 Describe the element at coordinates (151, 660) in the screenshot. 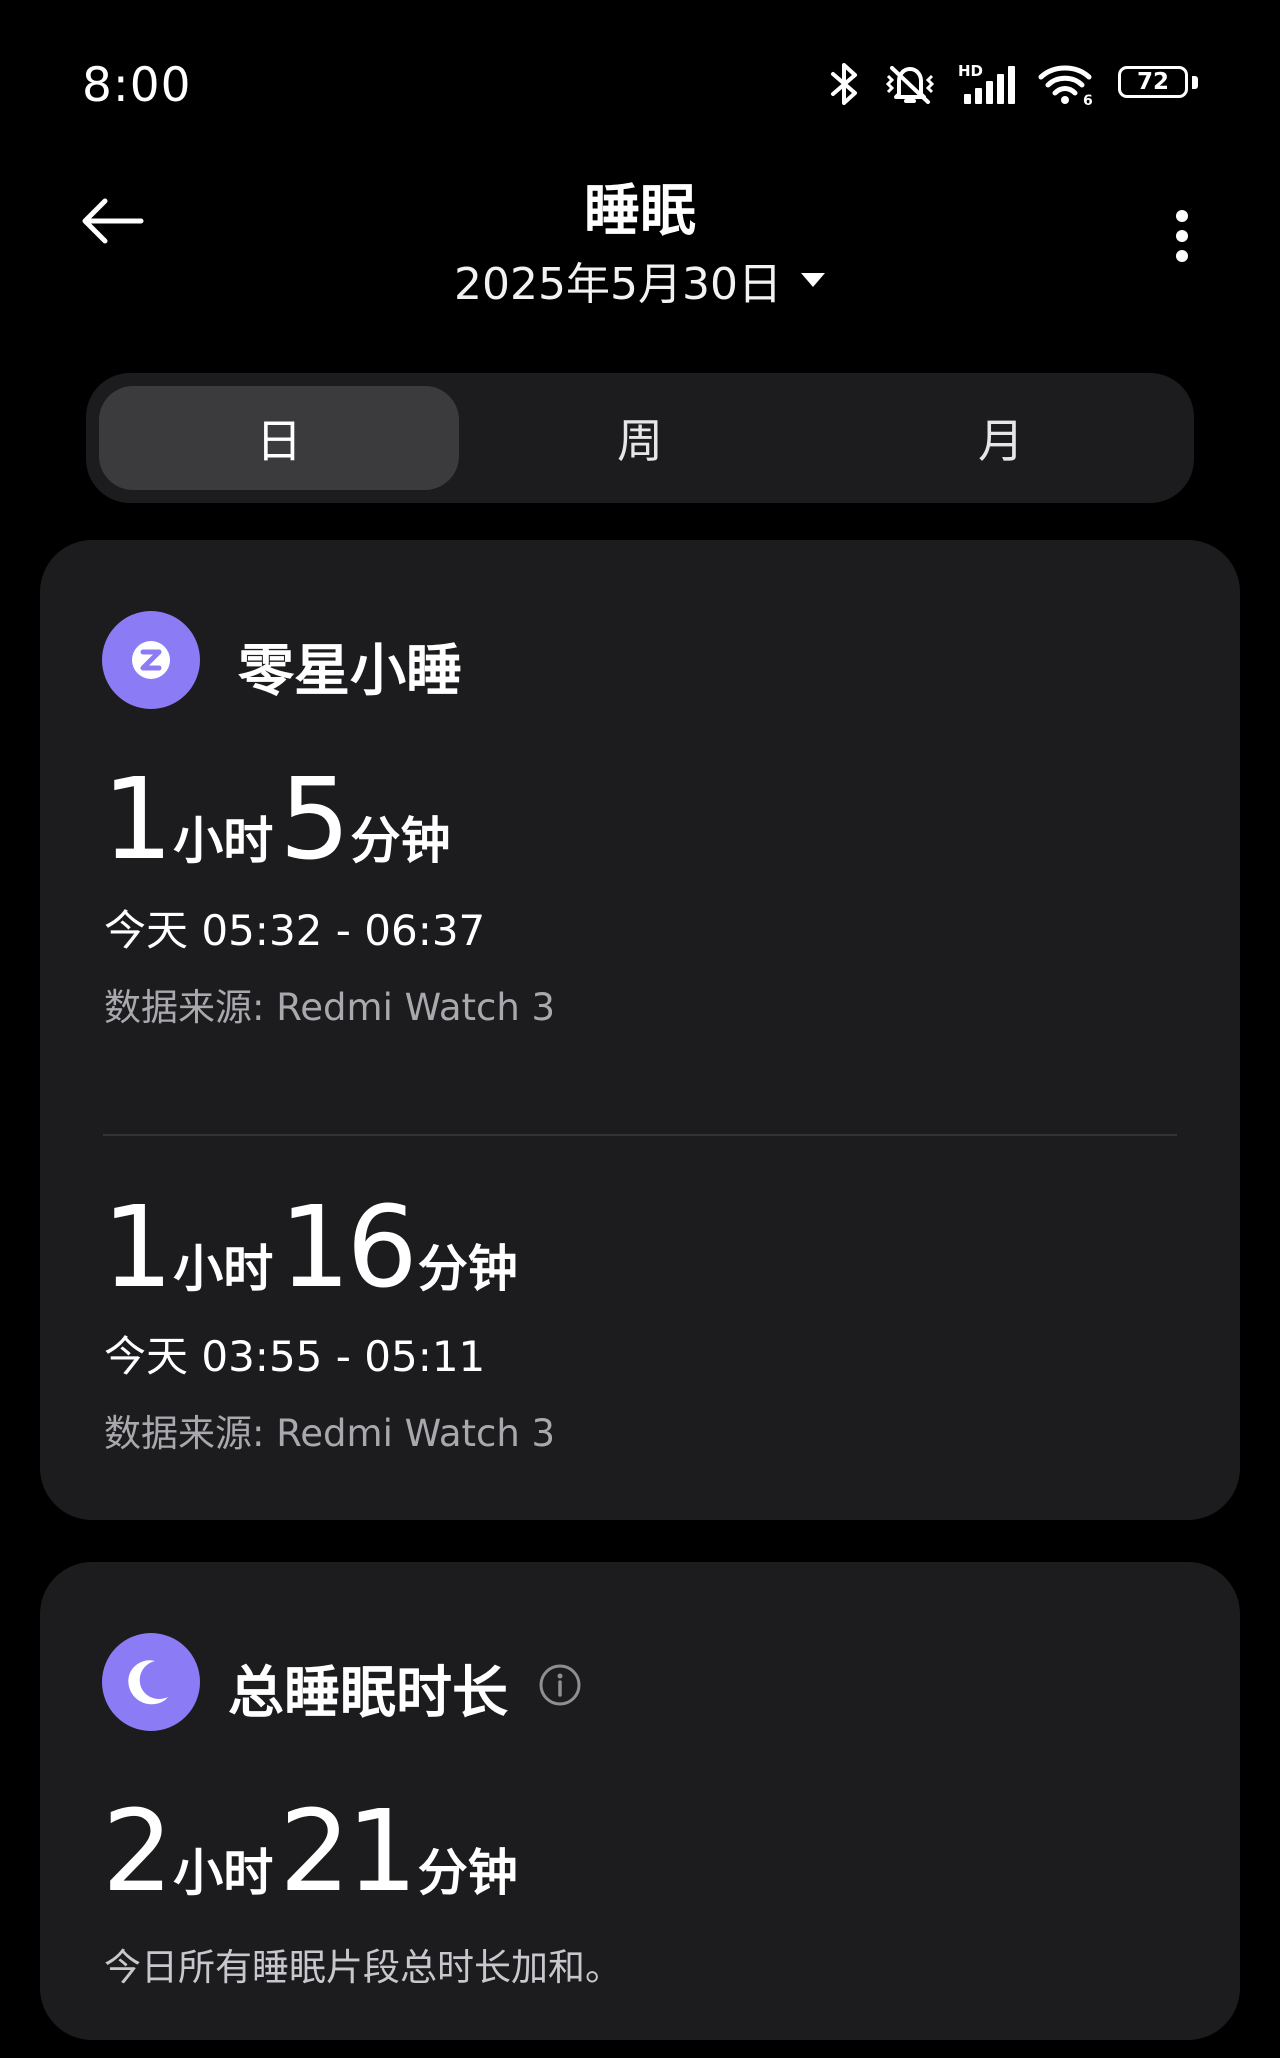

I see `nap-icon` at that location.